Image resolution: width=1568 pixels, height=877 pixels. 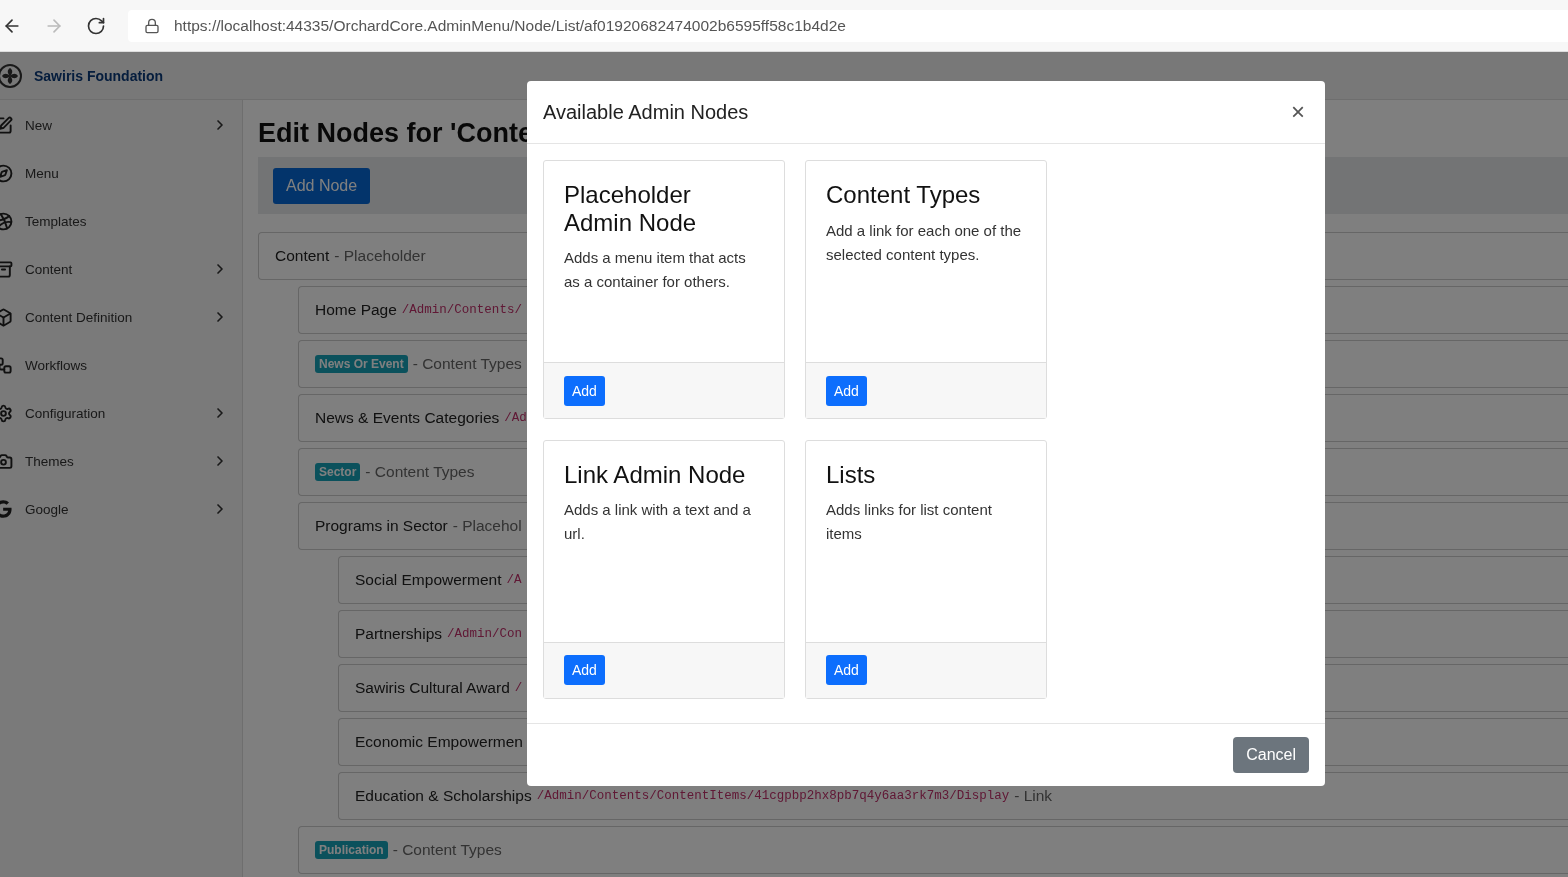 What do you see at coordinates (152, 25) in the screenshot?
I see `lock-icon` at bounding box center [152, 25].